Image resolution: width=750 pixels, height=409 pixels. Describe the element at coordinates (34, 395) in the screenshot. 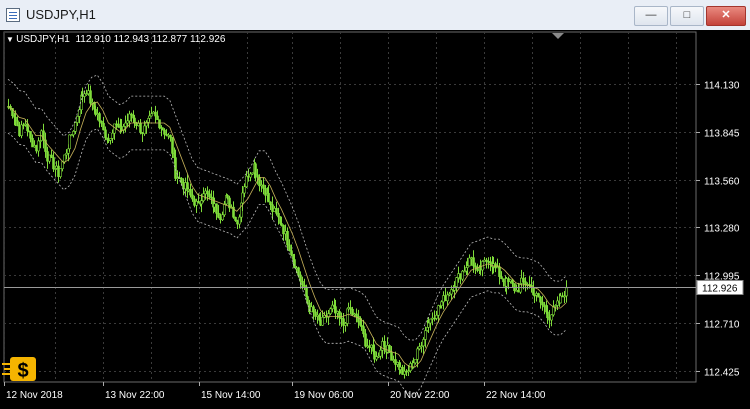

I see `time-tick-label: 12 Nov 2018` at that location.